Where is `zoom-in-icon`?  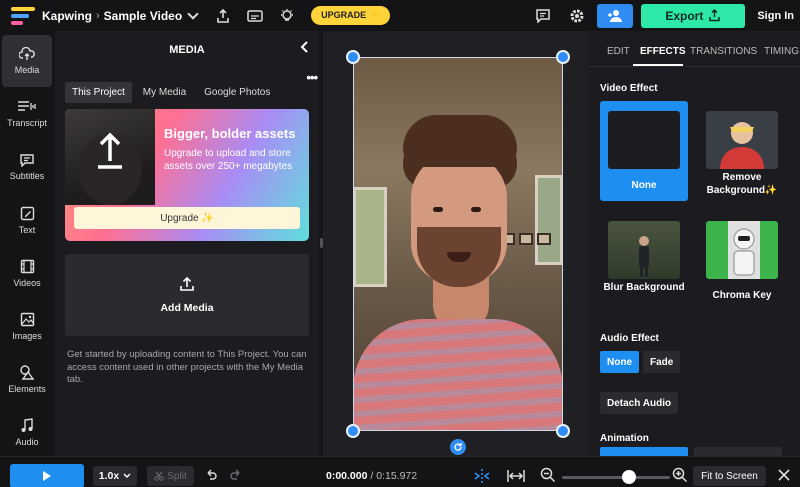
zoom-in-icon is located at coordinates (680, 475).